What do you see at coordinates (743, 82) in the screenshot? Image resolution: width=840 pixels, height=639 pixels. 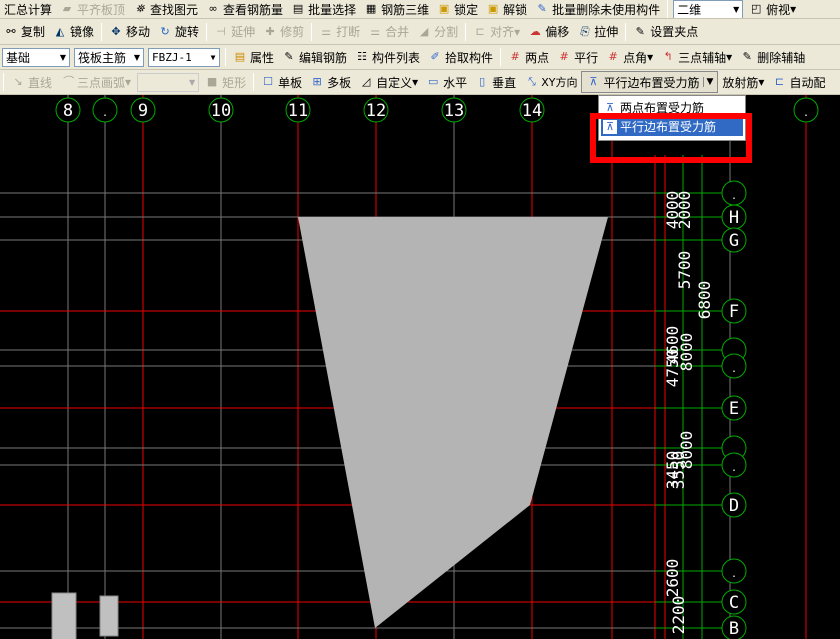 I see `radial-rebar-button: 放射筋 ▾` at bounding box center [743, 82].